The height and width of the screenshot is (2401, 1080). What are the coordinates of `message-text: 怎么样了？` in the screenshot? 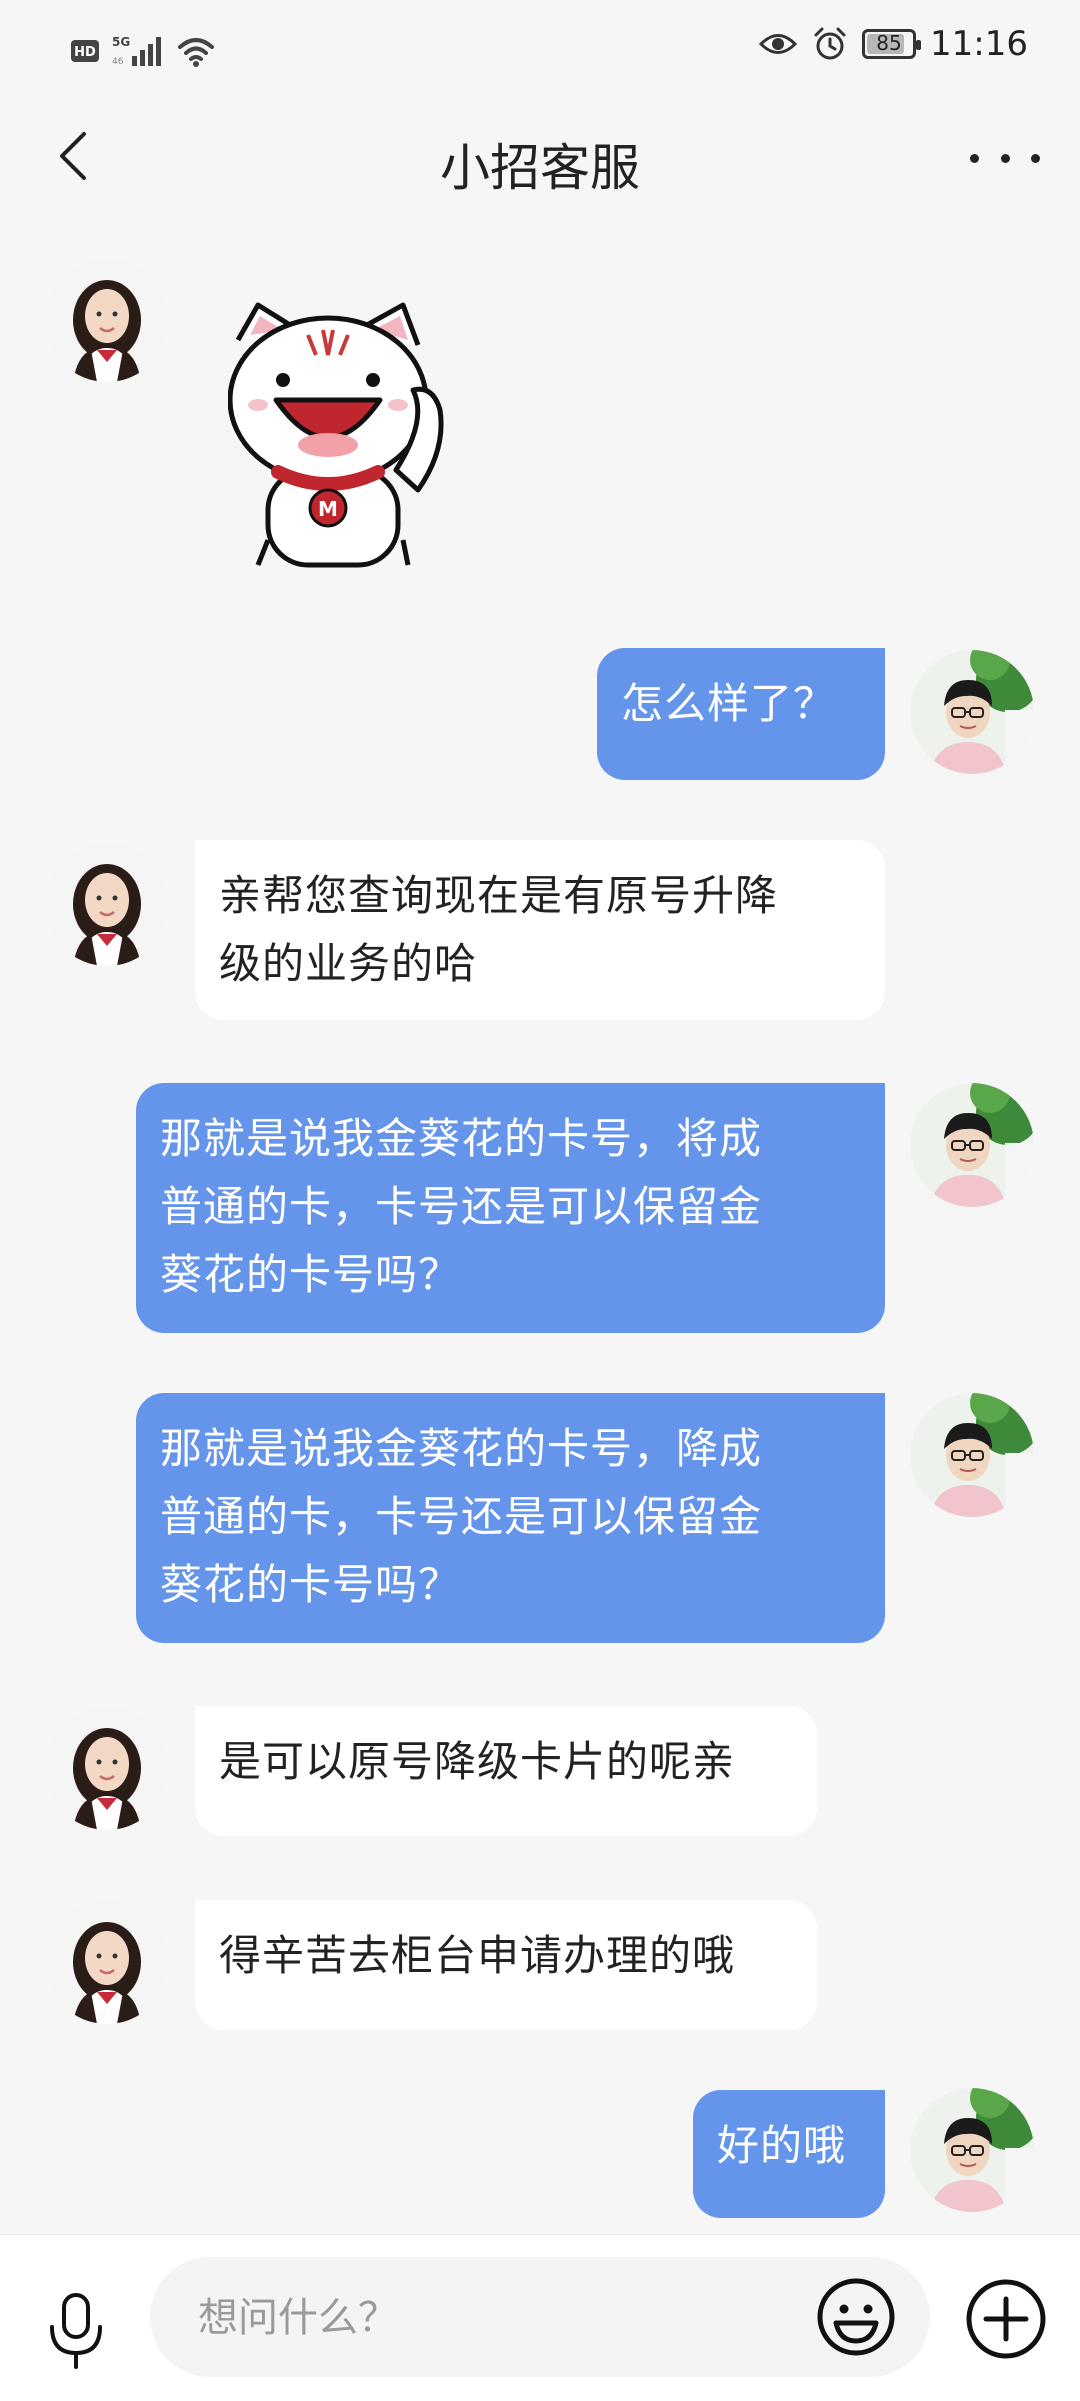 It's located at (729, 703).